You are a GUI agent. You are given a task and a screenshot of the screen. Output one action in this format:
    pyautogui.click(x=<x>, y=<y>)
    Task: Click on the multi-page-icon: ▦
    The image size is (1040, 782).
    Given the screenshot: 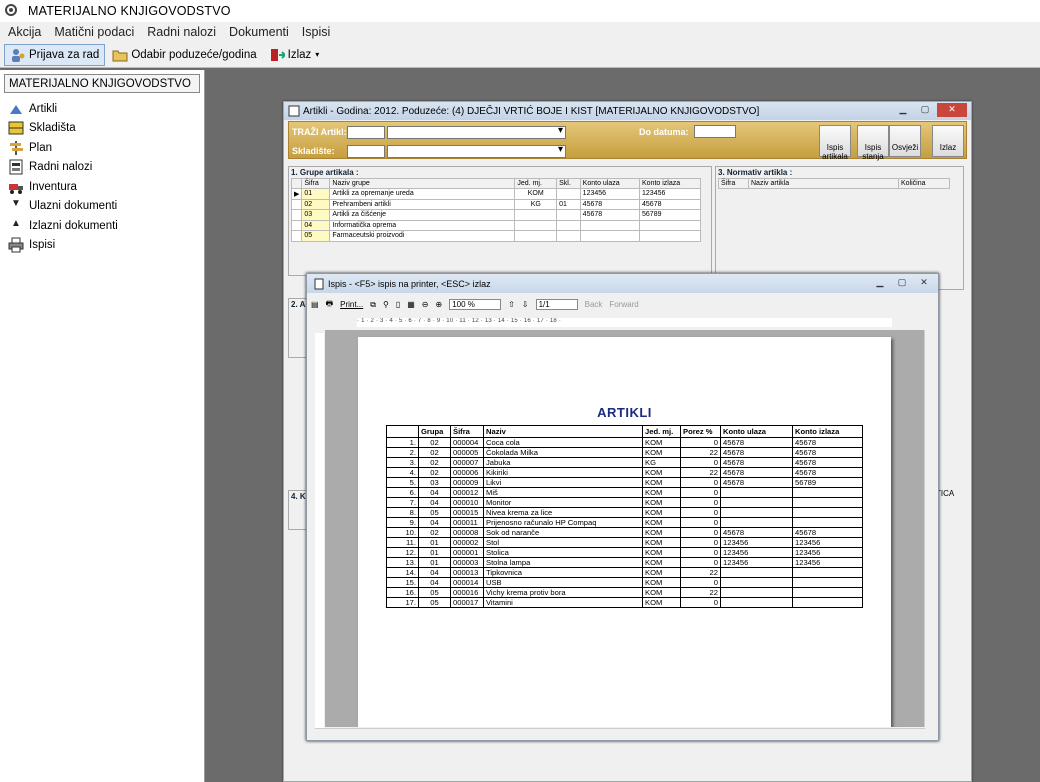 What is the action you would take?
    pyautogui.click(x=411, y=304)
    